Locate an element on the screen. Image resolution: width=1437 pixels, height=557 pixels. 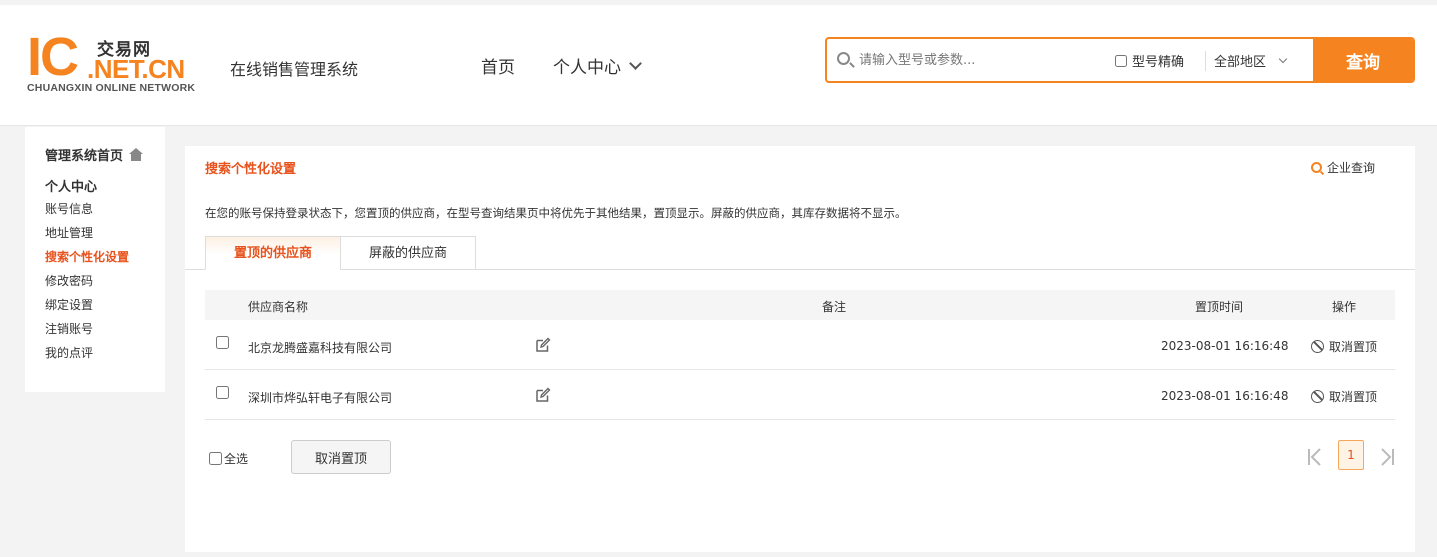
sidebar-section-title: 个人中心 is located at coordinates (71, 187).